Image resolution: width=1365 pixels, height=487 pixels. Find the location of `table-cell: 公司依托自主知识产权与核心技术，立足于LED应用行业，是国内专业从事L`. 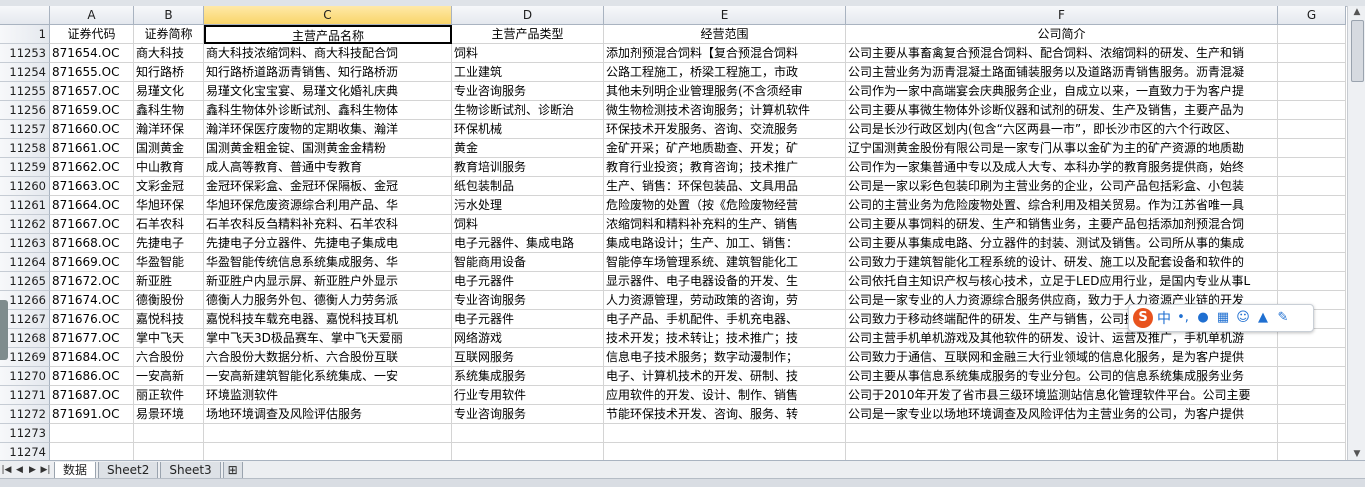

table-cell: 公司依托自主知识产权与核心技术，立足于LED应用行业，是国内专业从事L is located at coordinates (1062, 281).